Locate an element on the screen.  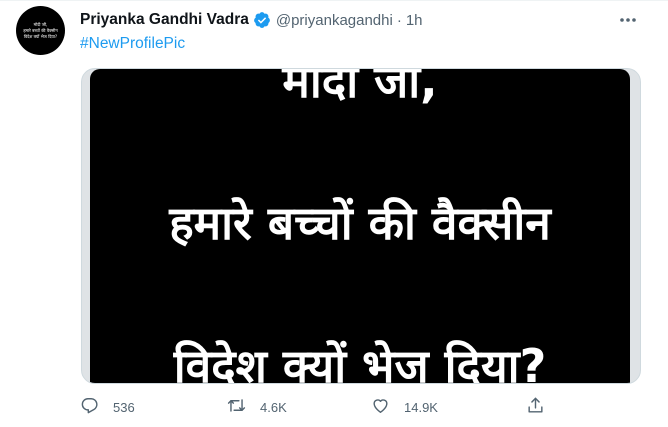
share-icon is located at coordinates (535, 407).